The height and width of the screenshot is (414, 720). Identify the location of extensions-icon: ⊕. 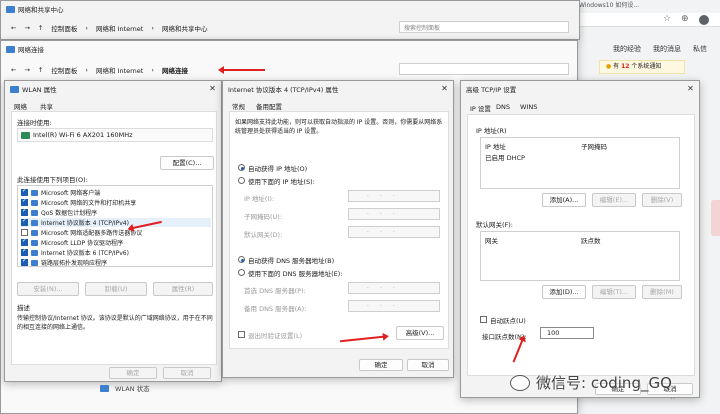
(685, 19).